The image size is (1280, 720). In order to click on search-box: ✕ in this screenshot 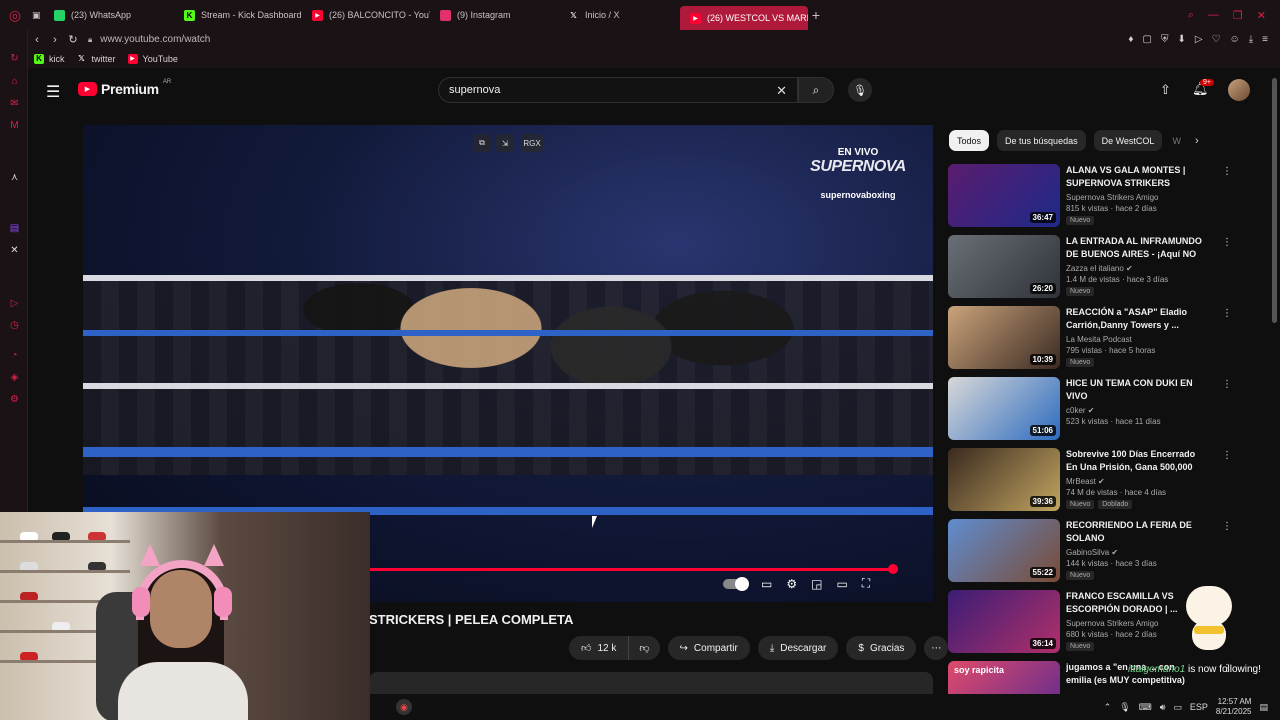, I will do `click(618, 90)`.